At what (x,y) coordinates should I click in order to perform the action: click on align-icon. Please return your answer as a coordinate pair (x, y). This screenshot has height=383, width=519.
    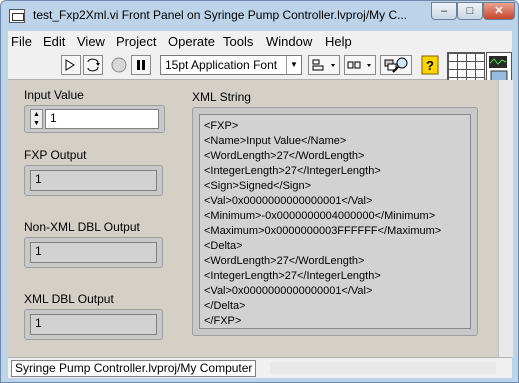
    Looking at the image, I should click on (324, 65).